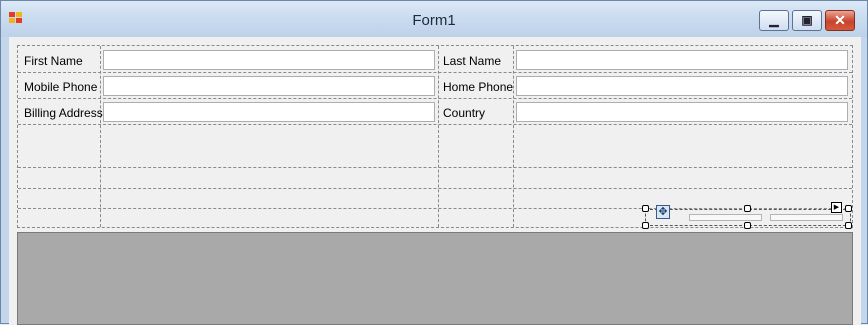 The width and height of the screenshot is (868, 325). I want to click on country-field, so click(682, 112).